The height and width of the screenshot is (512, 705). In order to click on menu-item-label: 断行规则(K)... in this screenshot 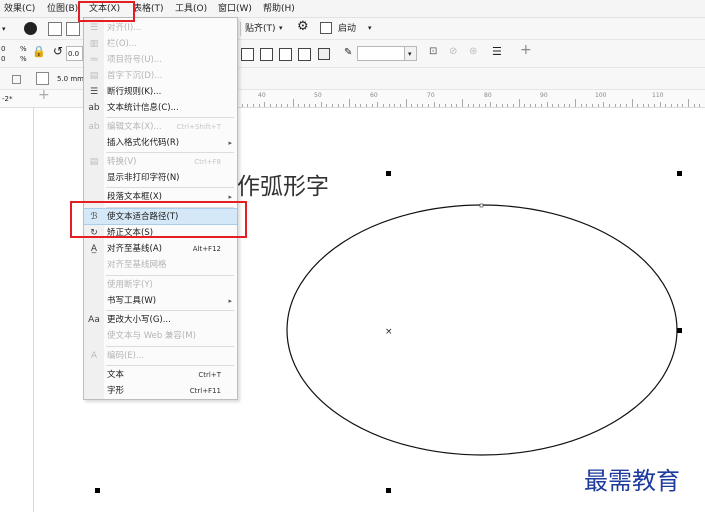, I will do `click(134, 92)`.